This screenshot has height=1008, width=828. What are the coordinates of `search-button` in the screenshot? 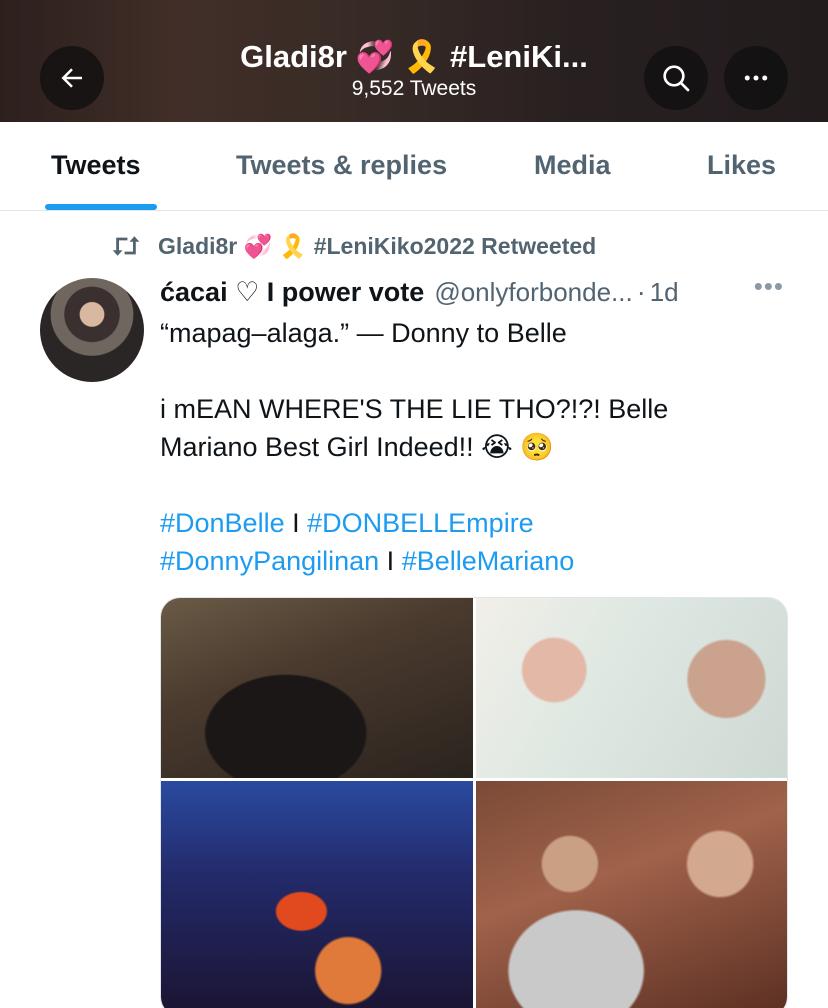 It's located at (676, 78).